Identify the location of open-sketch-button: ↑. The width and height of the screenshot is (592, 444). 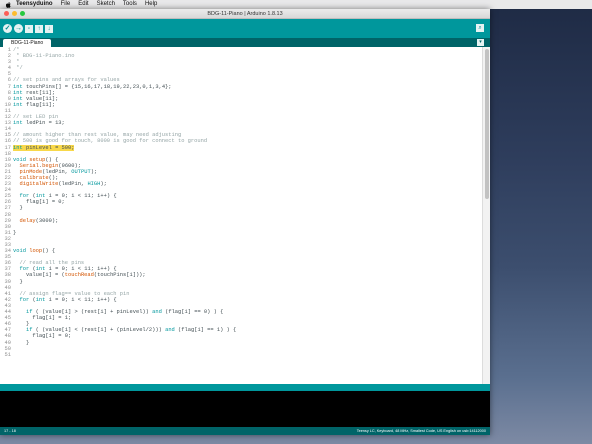
(39, 28).